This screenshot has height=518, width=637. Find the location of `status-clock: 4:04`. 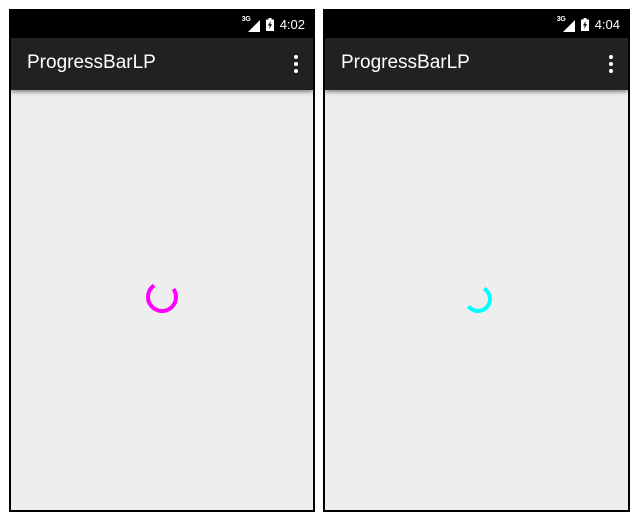

status-clock: 4:04 is located at coordinates (607, 24).